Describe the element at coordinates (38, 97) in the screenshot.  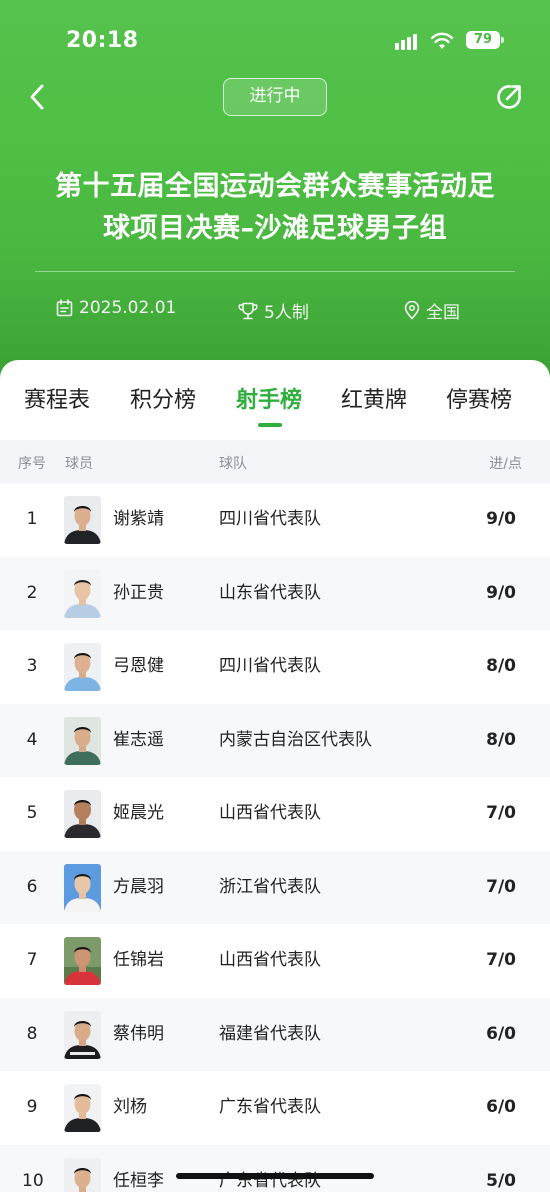
I see `chevron-left-icon` at that location.